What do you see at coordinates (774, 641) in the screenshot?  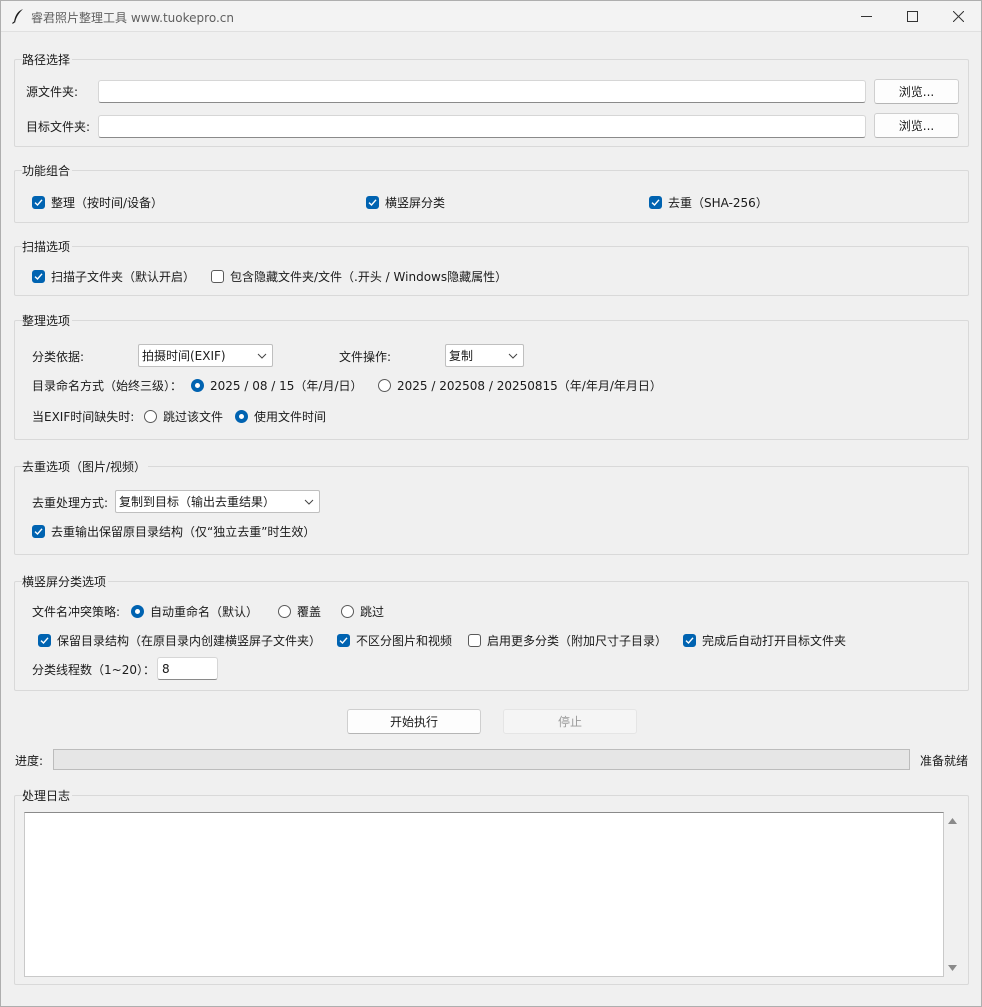 I see `auto-open-label: 完成后自动打开目标文件夹` at bounding box center [774, 641].